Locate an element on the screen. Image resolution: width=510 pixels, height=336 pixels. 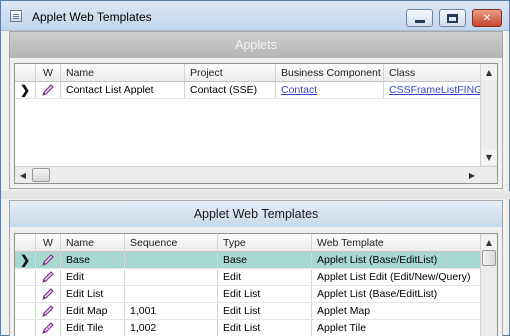
maximize-button is located at coordinates (452, 18).